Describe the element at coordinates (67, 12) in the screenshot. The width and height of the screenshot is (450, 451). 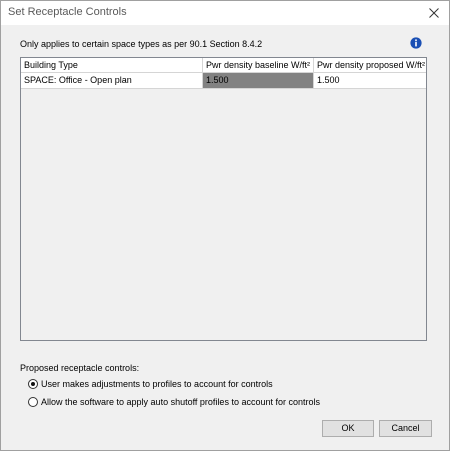
I see `window-title: Set Receptacle Controls` at that location.